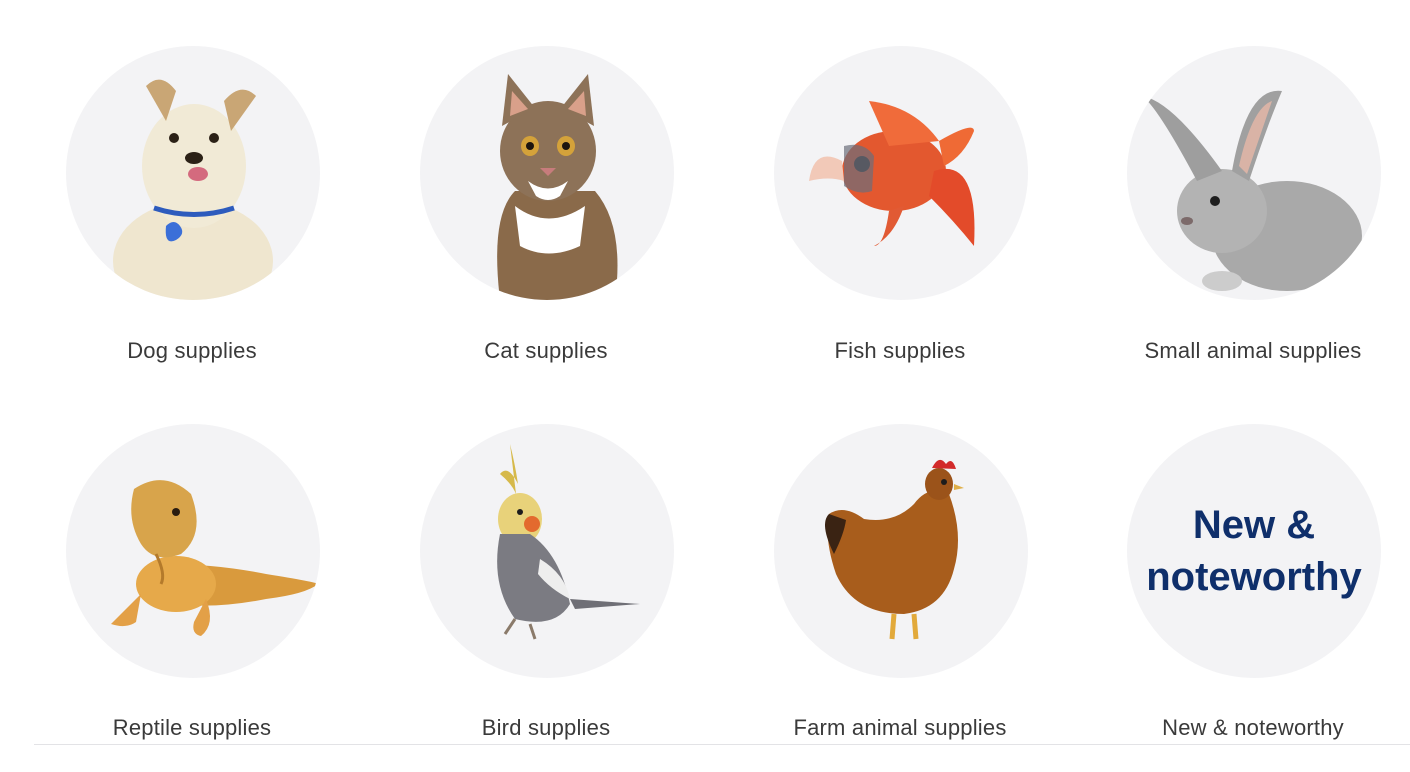 The width and height of the screenshot is (1410, 772). What do you see at coordinates (193, 173) in the screenshot?
I see `dog-image` at bounding box center [193, 173].